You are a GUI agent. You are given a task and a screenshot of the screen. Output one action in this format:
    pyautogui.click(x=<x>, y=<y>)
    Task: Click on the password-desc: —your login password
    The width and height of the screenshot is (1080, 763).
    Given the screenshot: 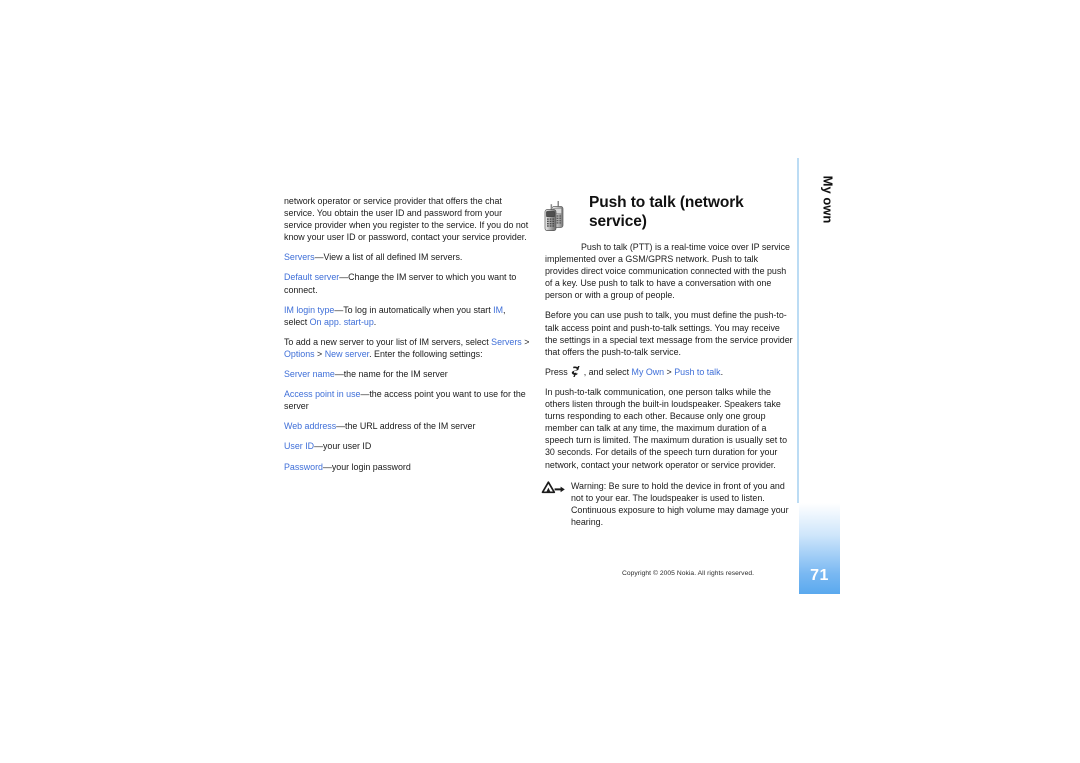 What is the action you would take?
    pyautogui.click(x=366, y=466)
    